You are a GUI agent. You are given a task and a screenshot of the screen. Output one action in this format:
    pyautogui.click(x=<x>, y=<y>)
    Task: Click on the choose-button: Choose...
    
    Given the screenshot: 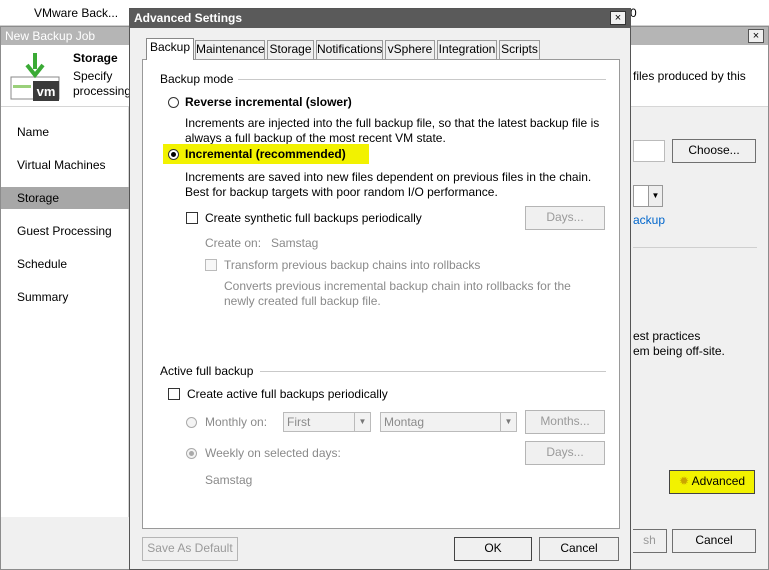 What is the action you would take?
    pyautogui.click(x=714, y=151)
    